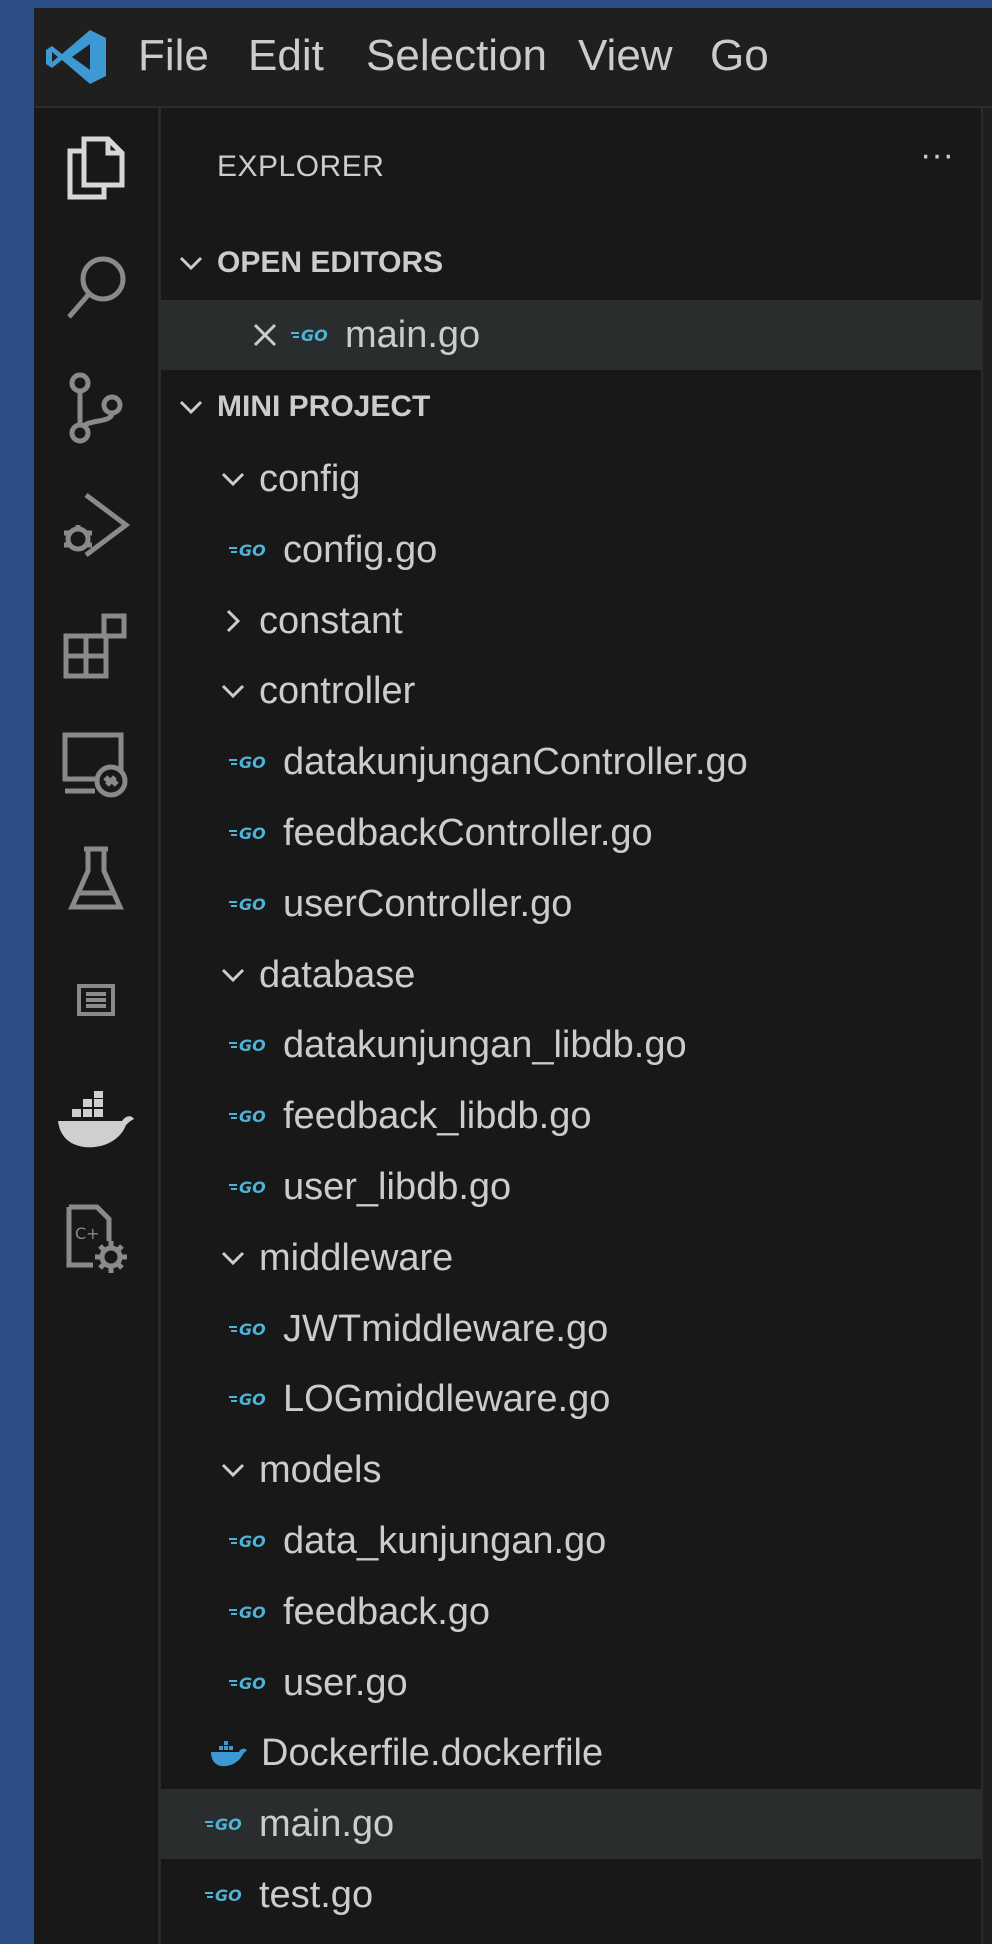 This screenshot has width=992, height=1944. I want to click on file-item: GO data_kunjungan.go, so click(571, 1541).